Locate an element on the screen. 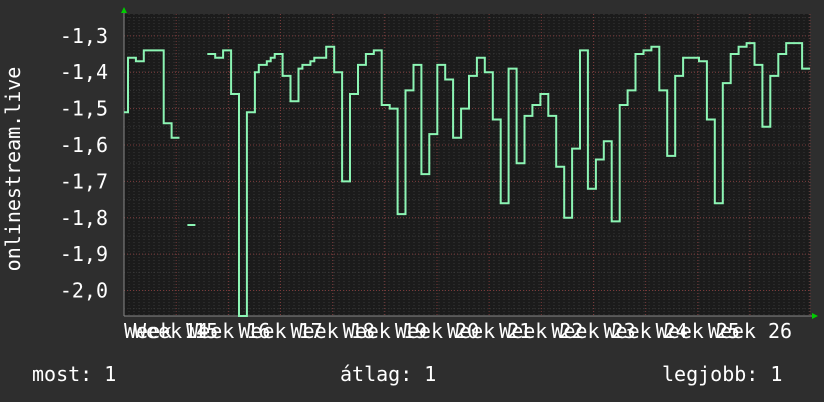  y-tick-label: -1,3 is located at coordinates (84, 36).